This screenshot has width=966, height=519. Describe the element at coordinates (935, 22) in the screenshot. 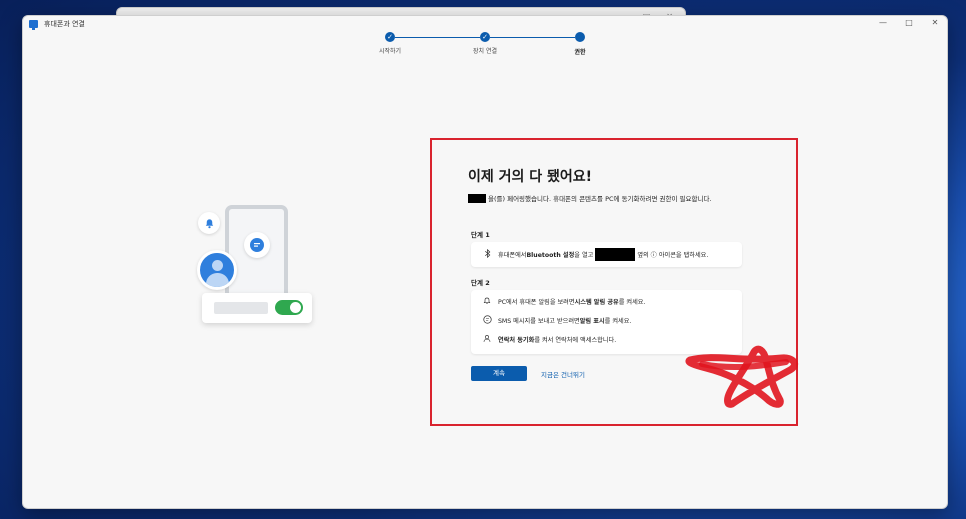

I see `close-button: ✕` at that location.